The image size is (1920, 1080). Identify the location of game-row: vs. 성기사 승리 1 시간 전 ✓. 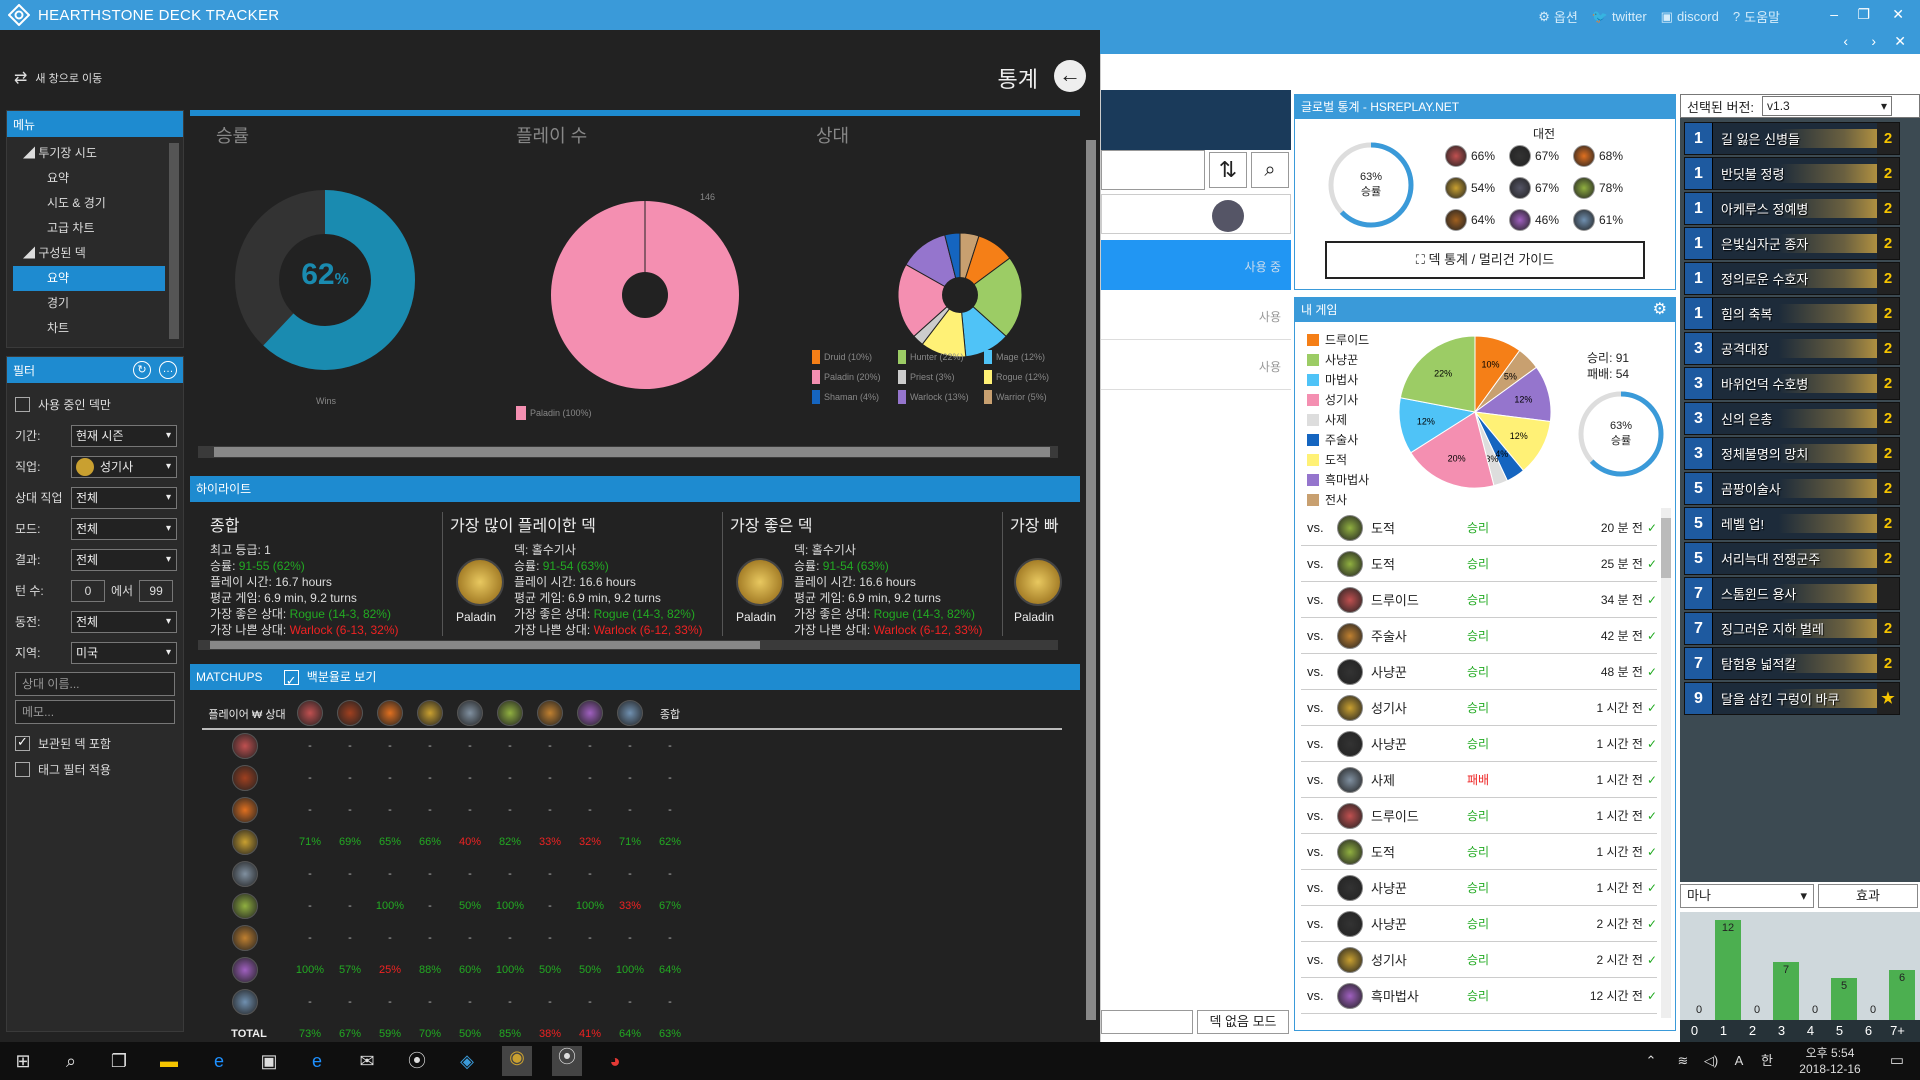
(1479, 708).